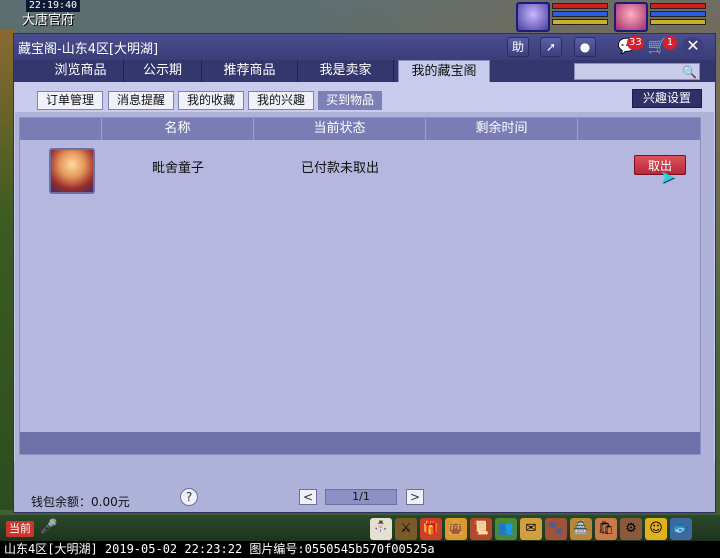 This screenshot has height=558, width=720. What do you see at coordinates (681, 529) in the screenshot?
I see `fish-icon: 🐟` at bounding box center [681, 529].